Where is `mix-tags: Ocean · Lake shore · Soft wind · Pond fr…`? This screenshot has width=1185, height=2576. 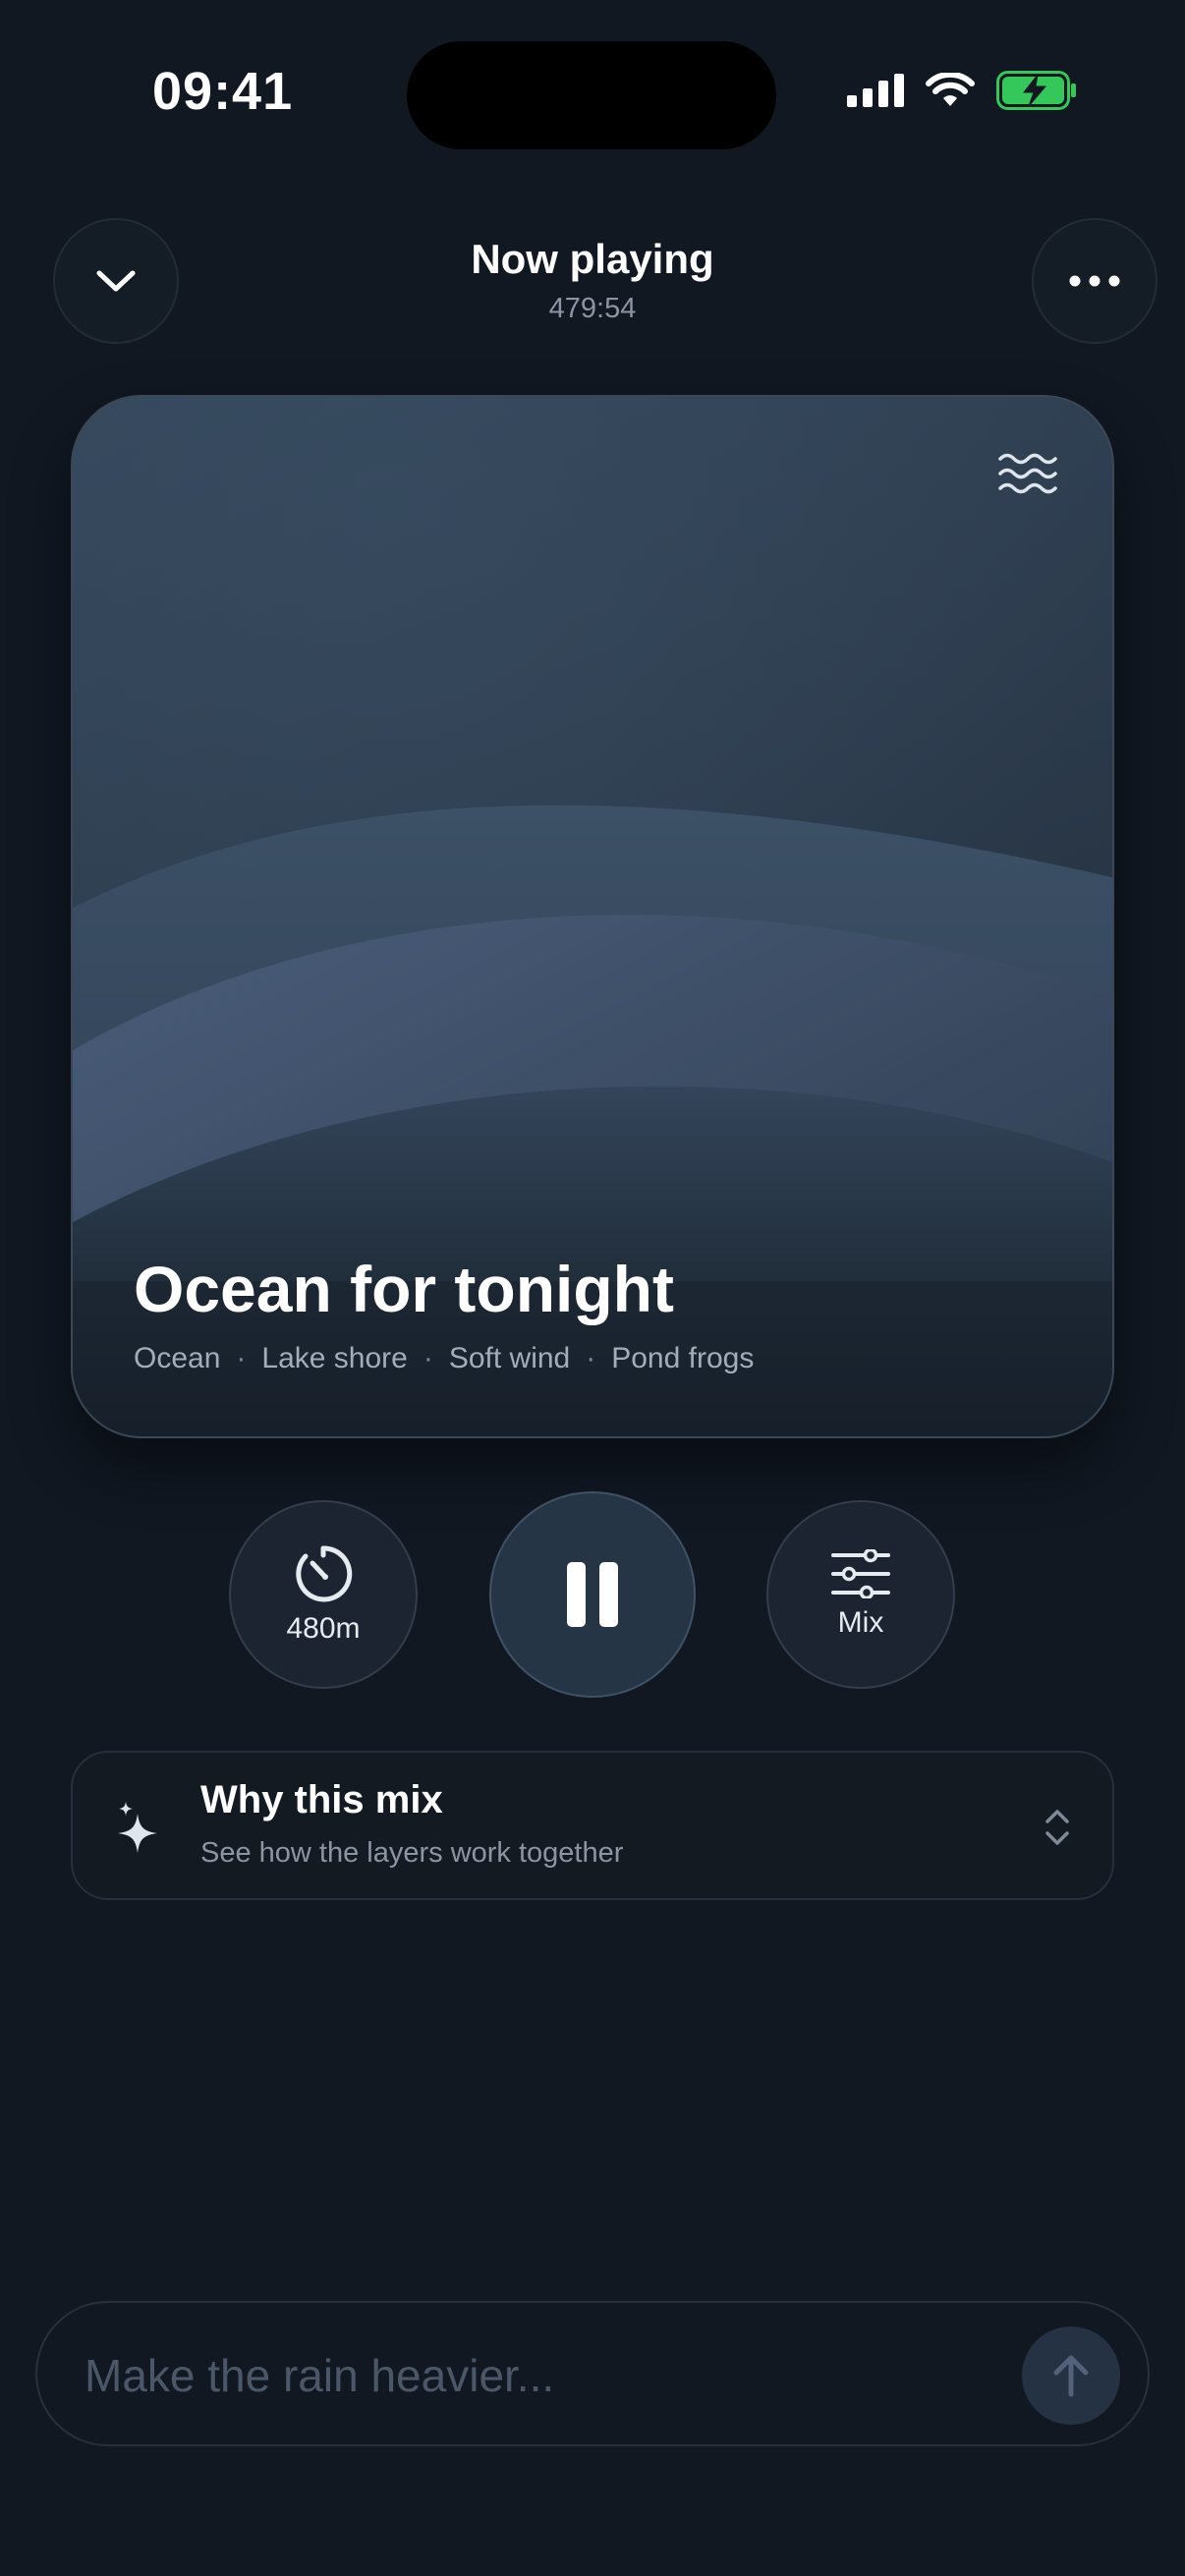
mix-tags: Ocean · Lake shore · Soft wind · Pond fr… is located at coordinates (444, 1358).